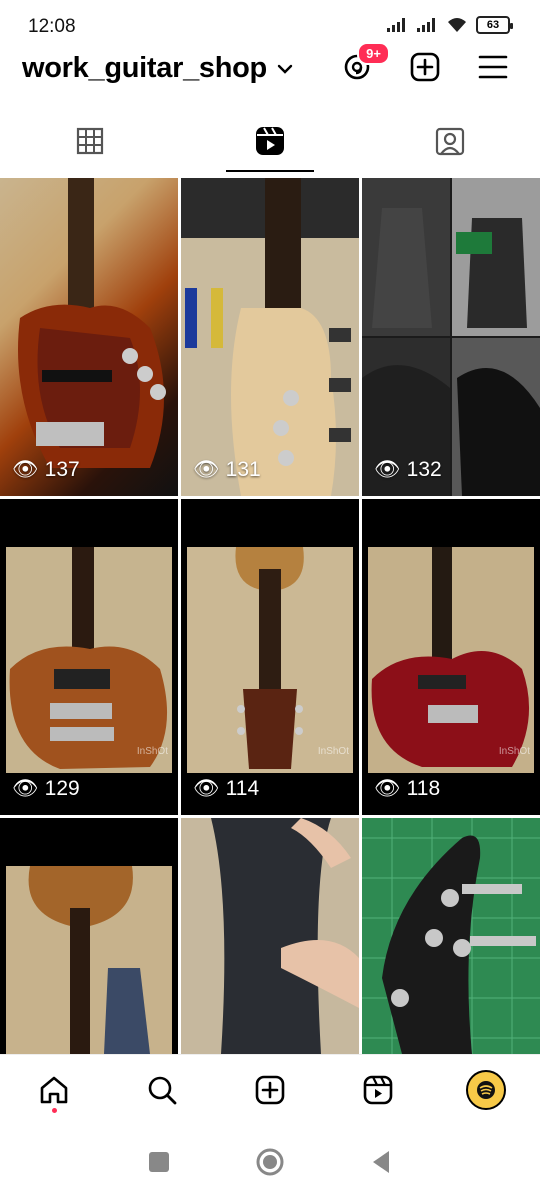 Image resolution: width=540 pixels, height=1200 pixels. I want to click on account-switcher: work_guitar_shop, so click(157, 68).